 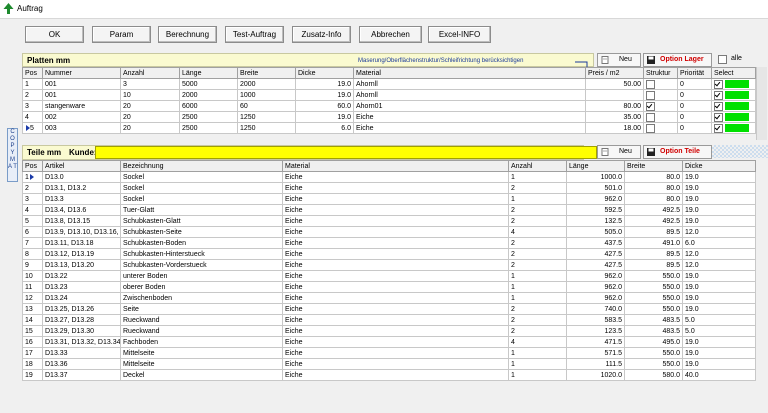 I want to click on teile-row: 17 D13.33 Mittelseite Eiche 1 571.5 550.0 19.0, so click(x=389, y=353).